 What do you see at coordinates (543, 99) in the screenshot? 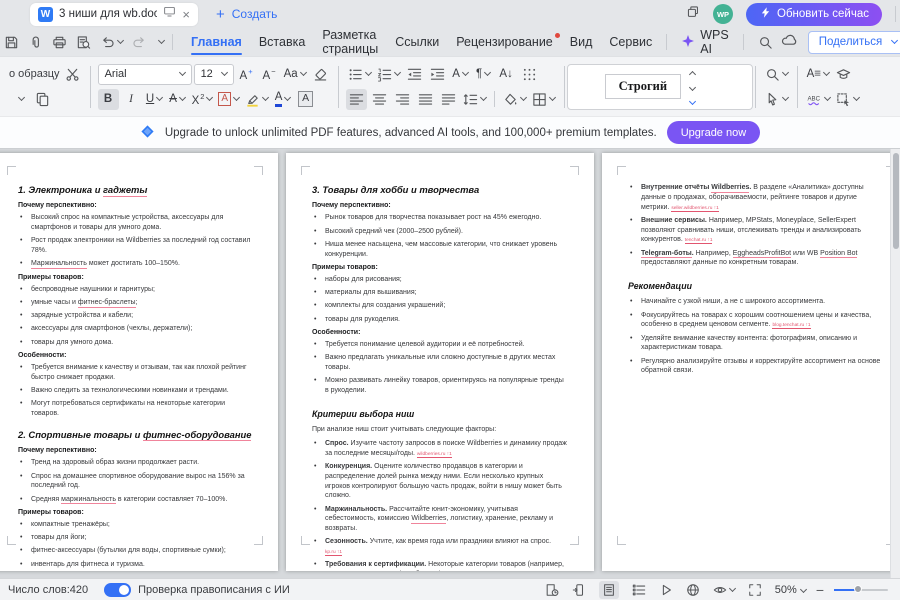
I see `borders-button` at bounding box center [543, 99].